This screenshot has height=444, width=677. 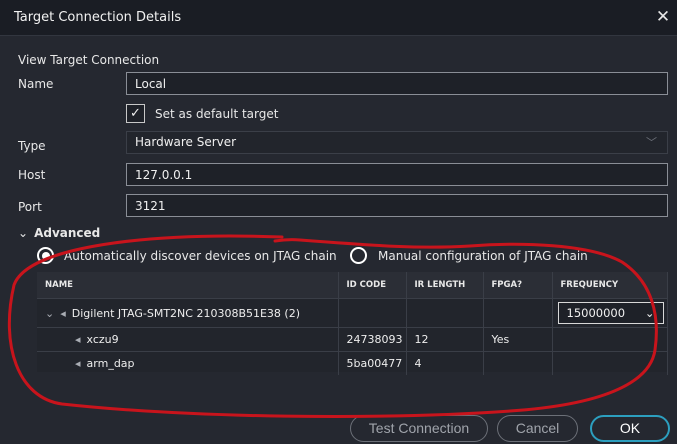 I want to click on id-code-cell, so click(x=372, y=313).